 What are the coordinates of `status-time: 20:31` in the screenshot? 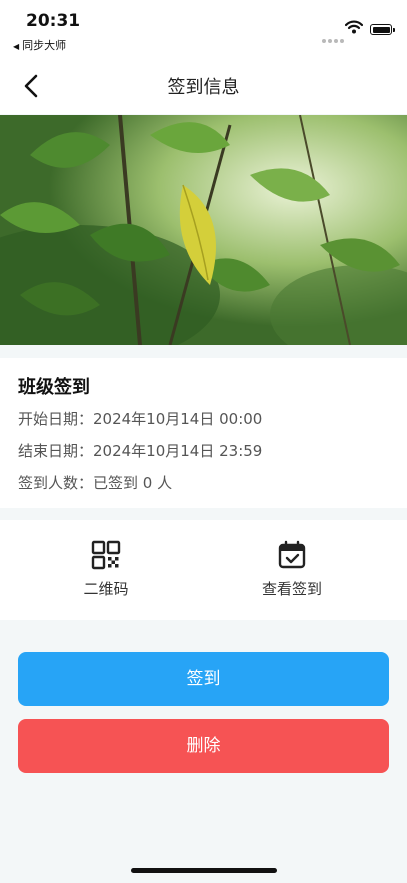 It's located at (53, 21).